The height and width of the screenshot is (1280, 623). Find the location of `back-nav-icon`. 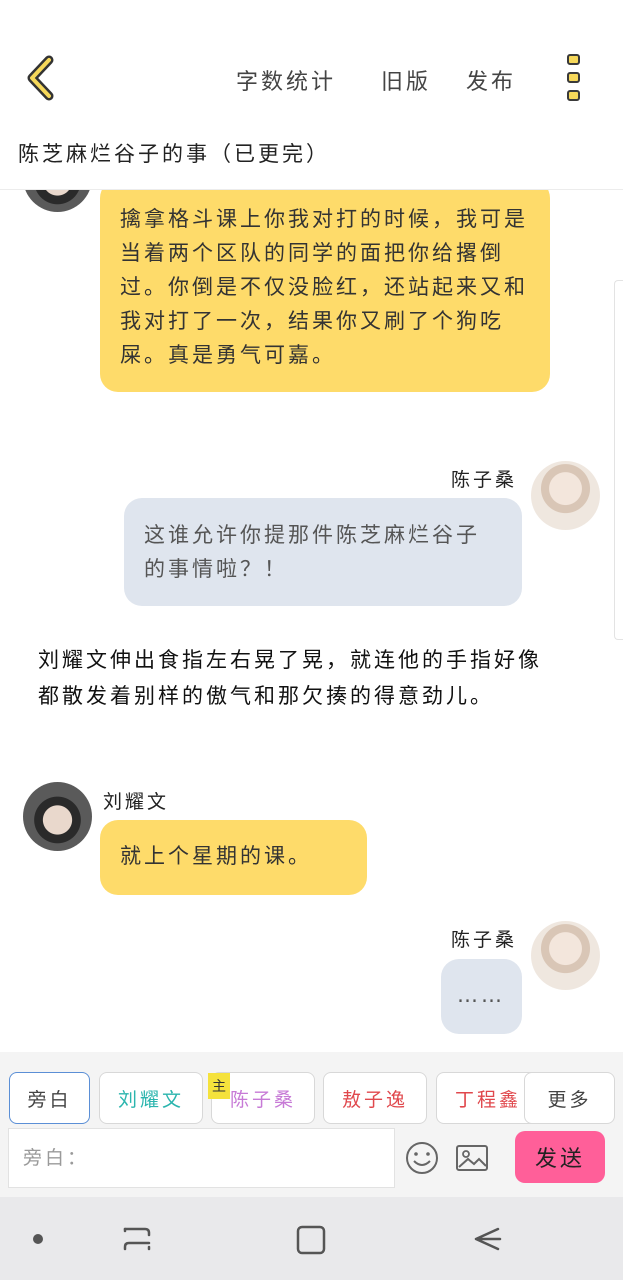

back-nav-icon is located at coordinates (486, 1239).